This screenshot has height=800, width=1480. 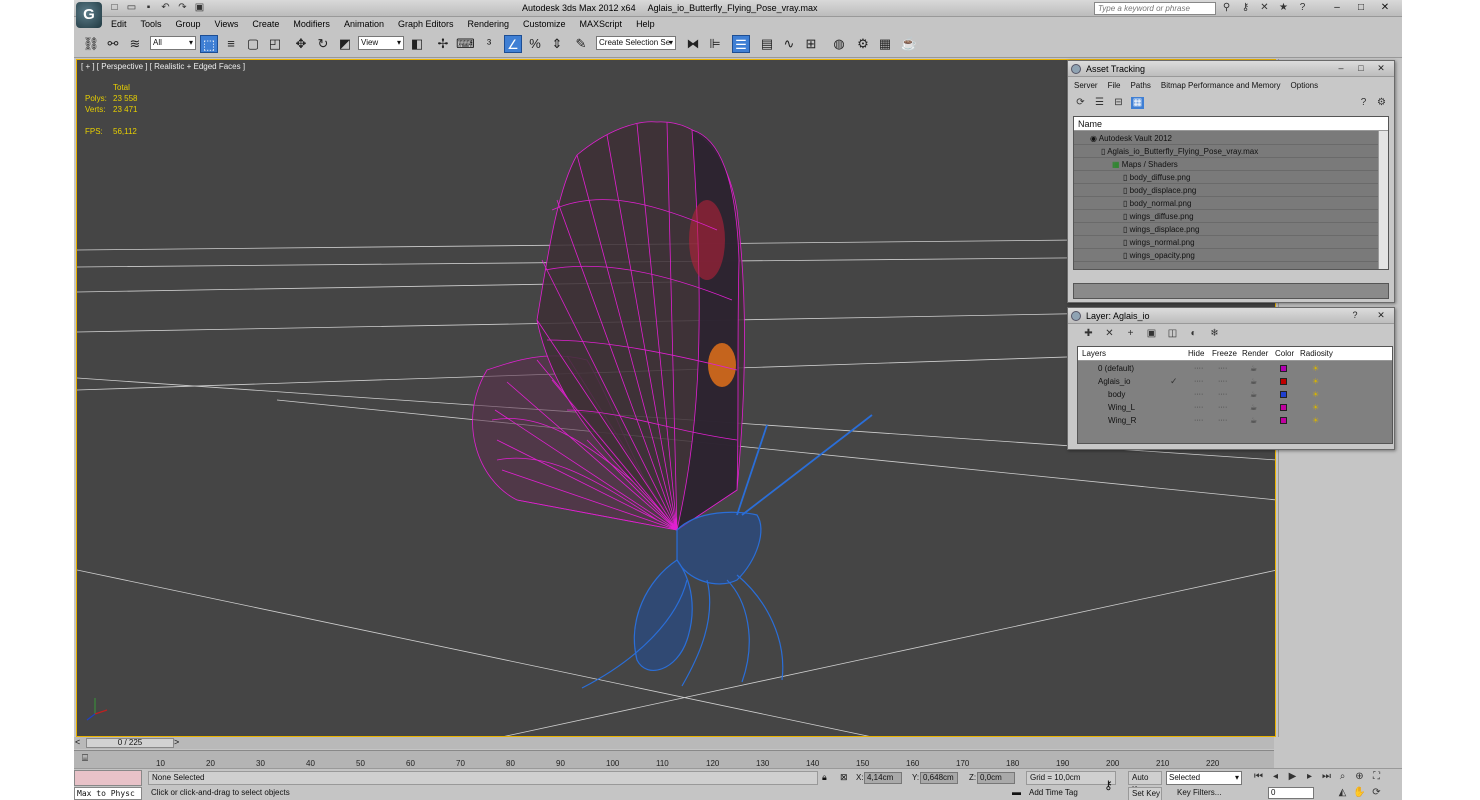 What do you see at coordinates (1235, 420) in the screenshot?
I see `layer-row: Wing_R ···· ···· ☕︎ ☀︎` at bounding box center [1235, 420].